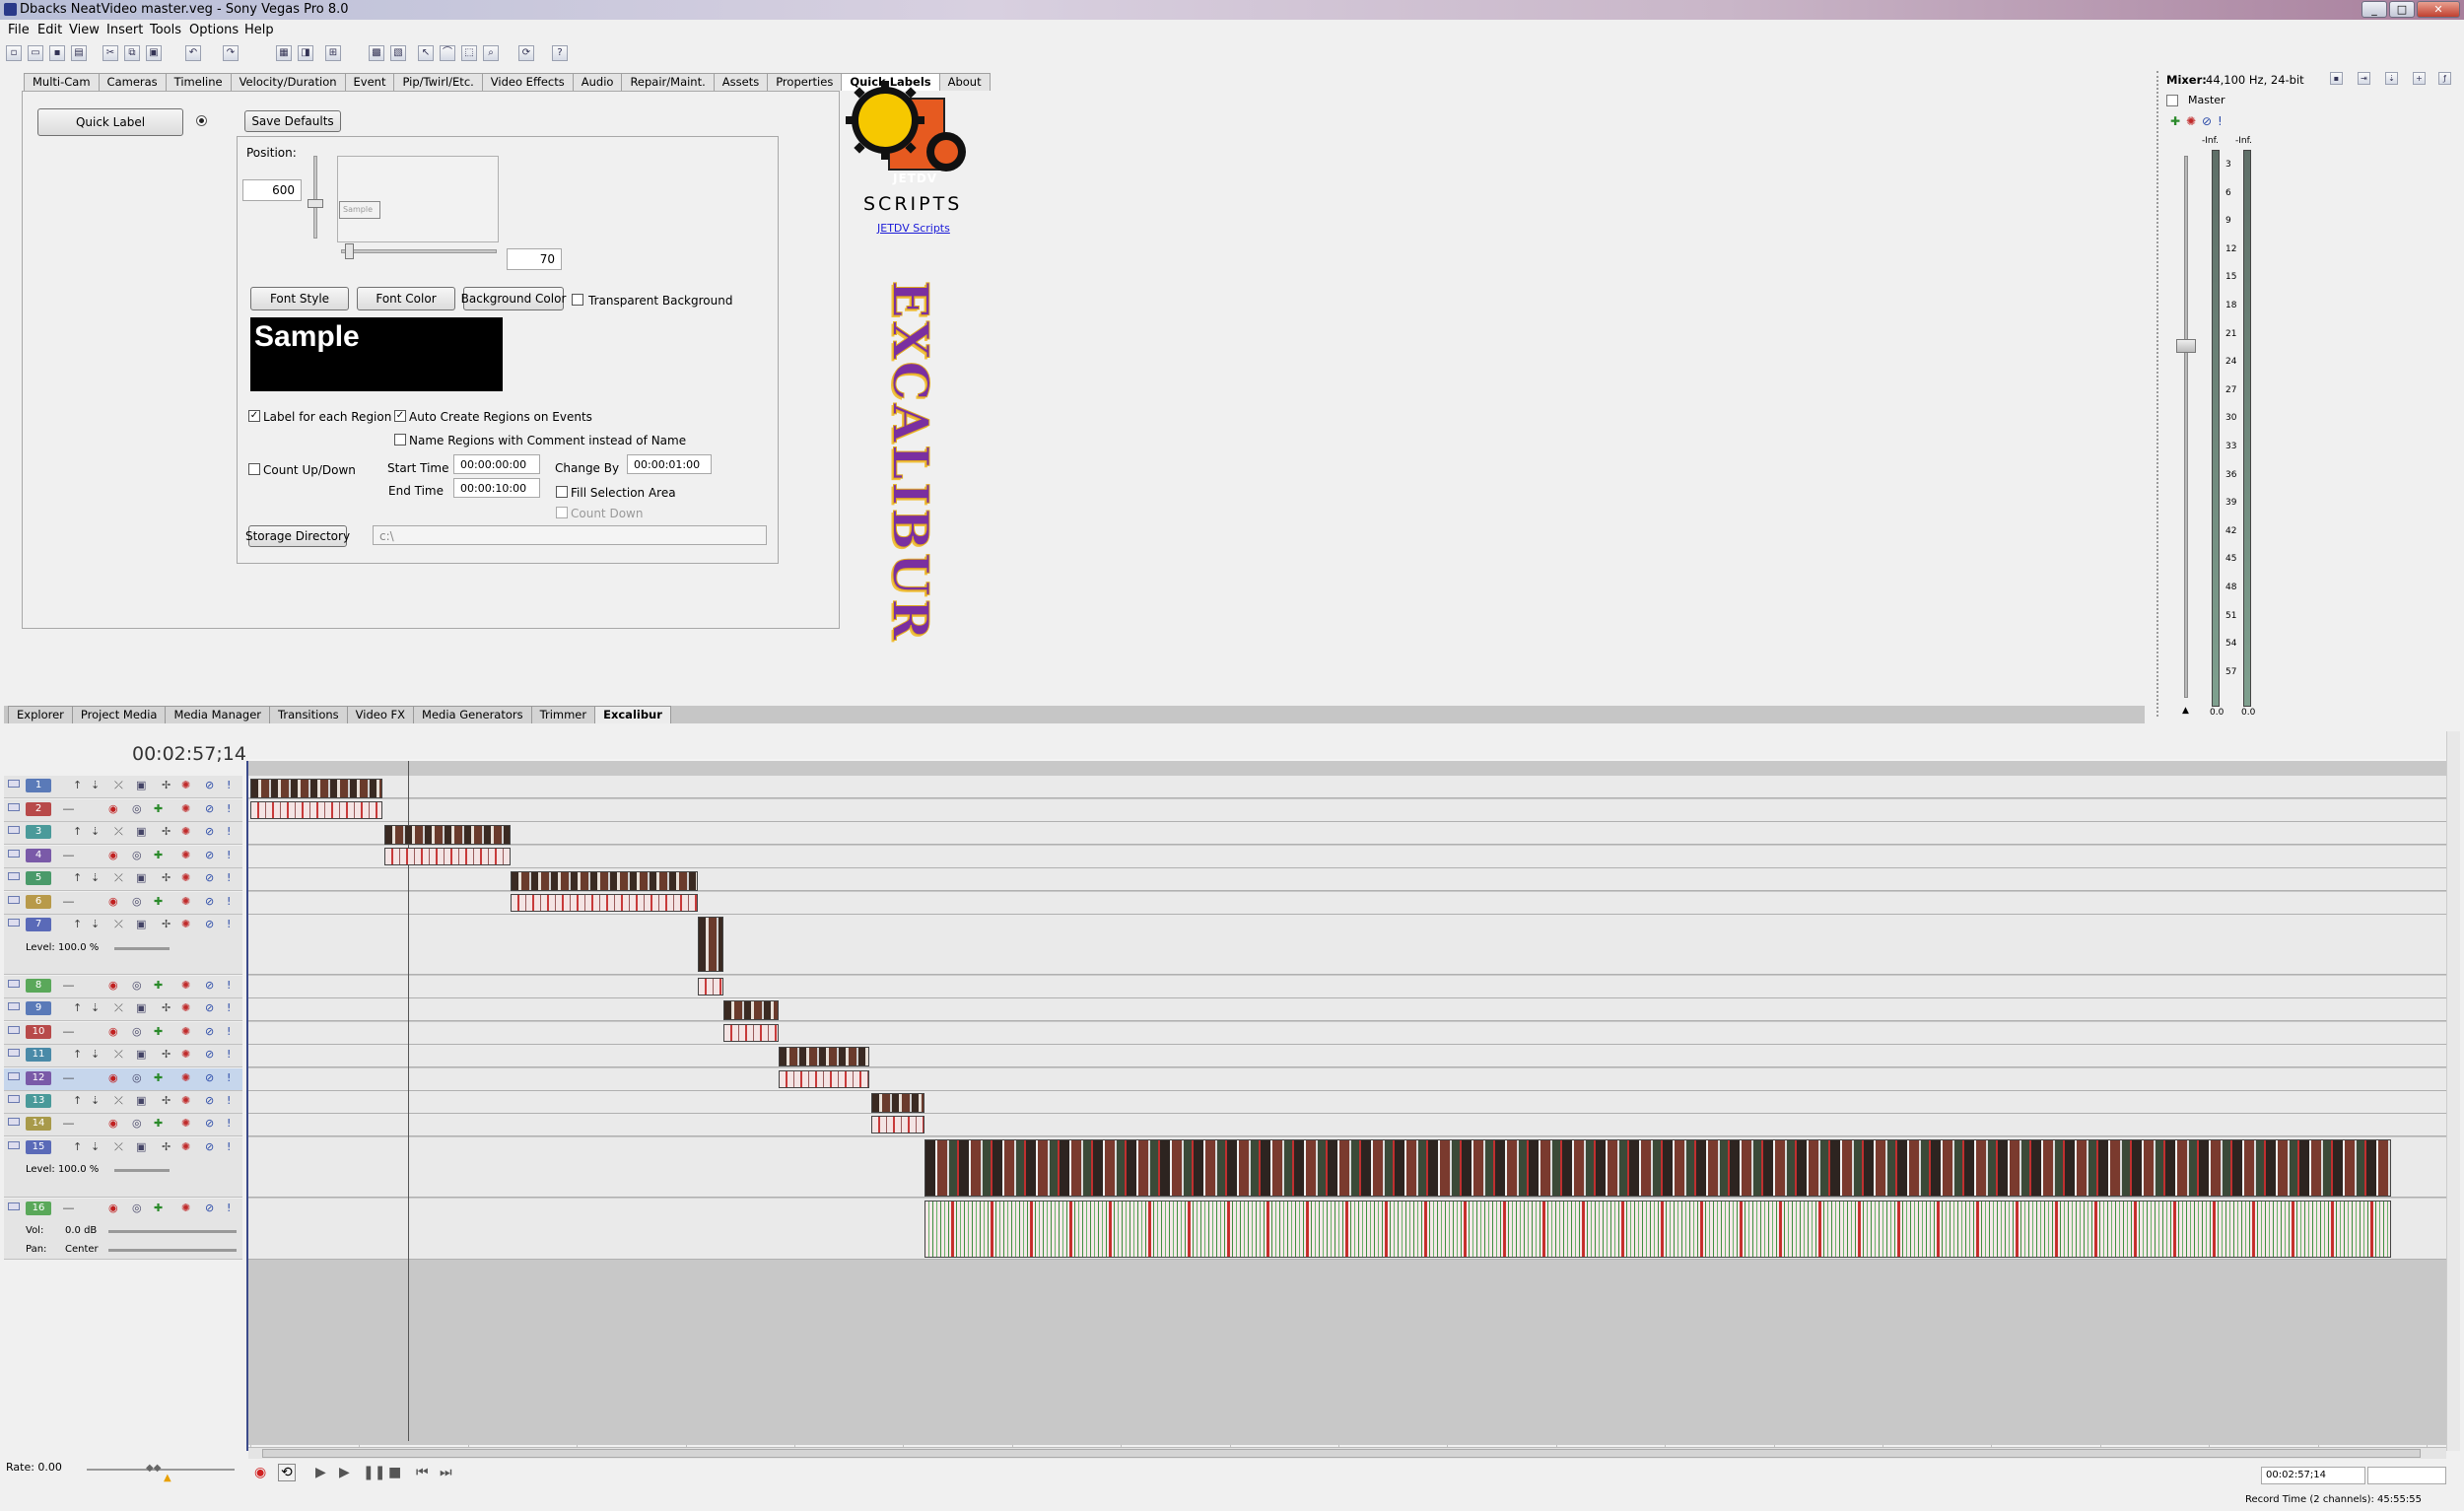 This screenshot has height=1511, width=2464. I want to click on play-from-start-icon: ▶, so click(320, 1472).